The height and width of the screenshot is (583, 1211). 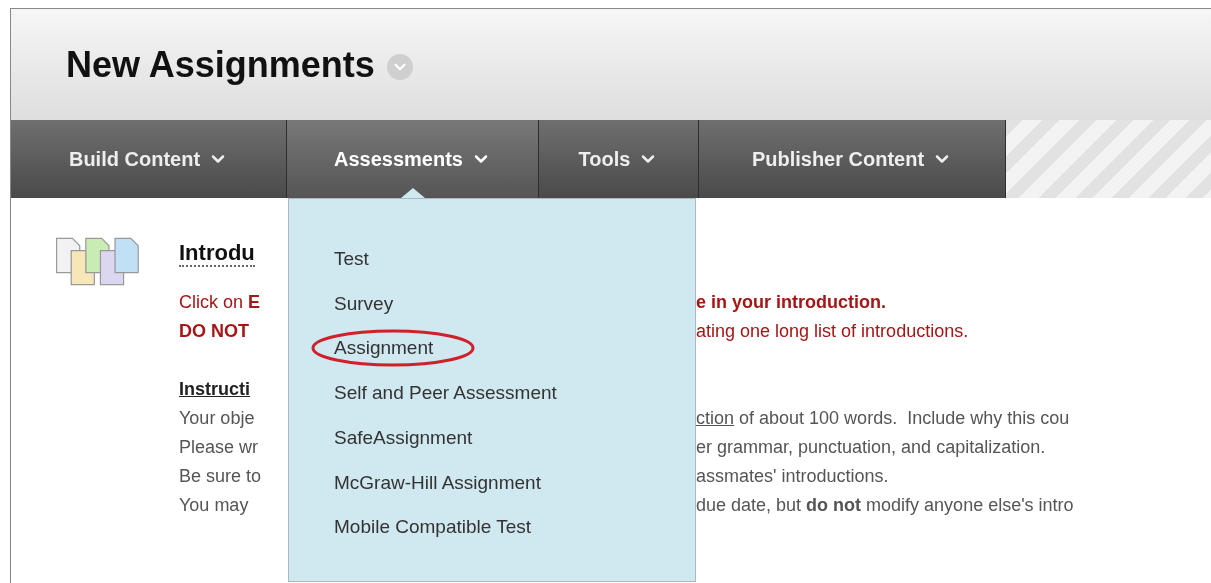 I want to click on content-text: Click on E, so click(x=220, y=302).